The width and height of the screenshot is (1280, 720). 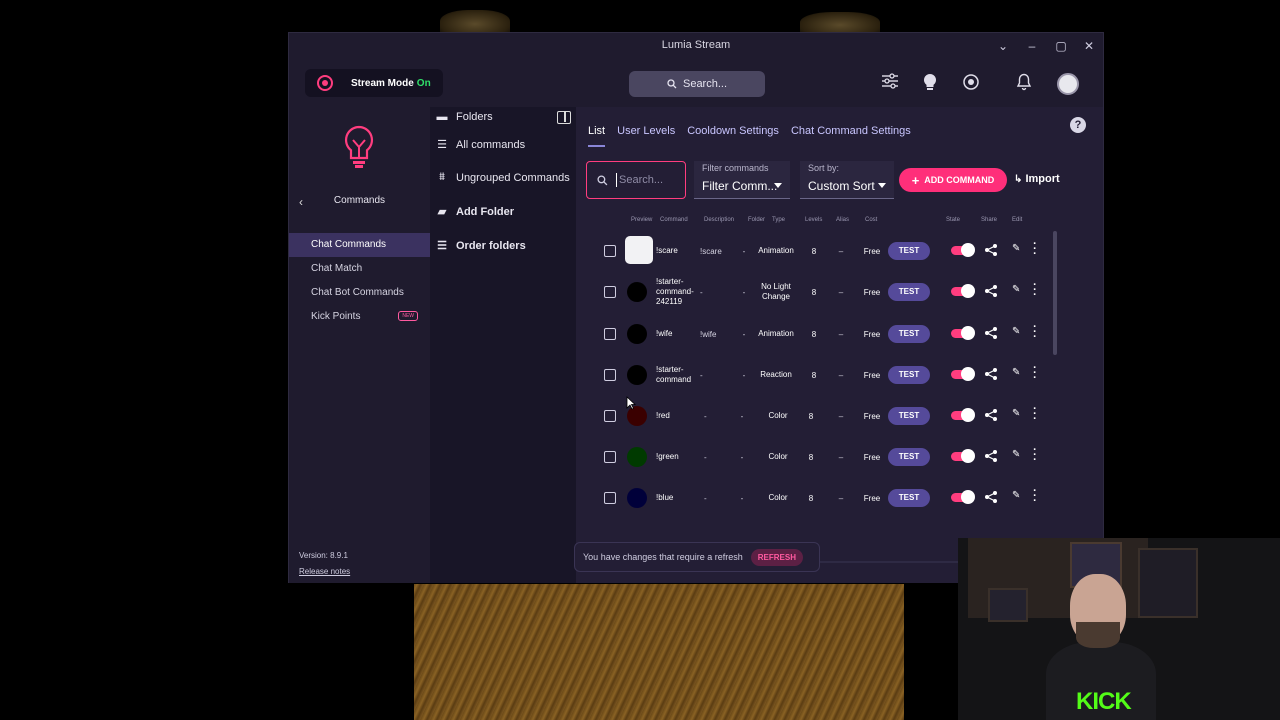 I want to click on close-button: ✕, so click(x=1089, y=46).